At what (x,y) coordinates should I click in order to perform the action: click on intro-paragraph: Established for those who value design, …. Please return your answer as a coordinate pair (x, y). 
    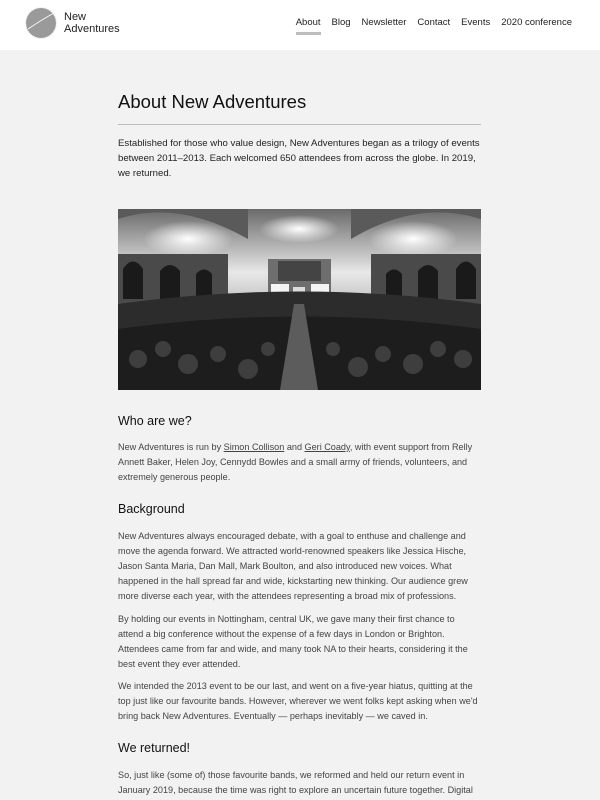
    Looking at the image, I should click on (299, 158).